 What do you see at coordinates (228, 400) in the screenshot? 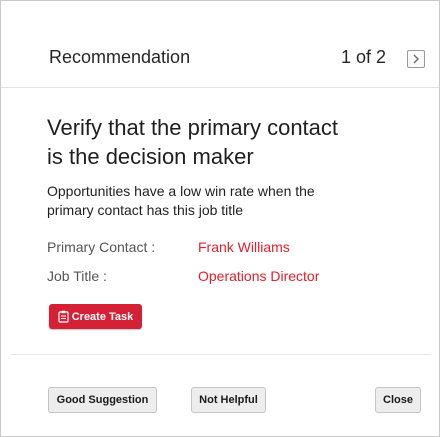
I see `not-helpful-button: Not Helpful` at bounding box center [228, 400].